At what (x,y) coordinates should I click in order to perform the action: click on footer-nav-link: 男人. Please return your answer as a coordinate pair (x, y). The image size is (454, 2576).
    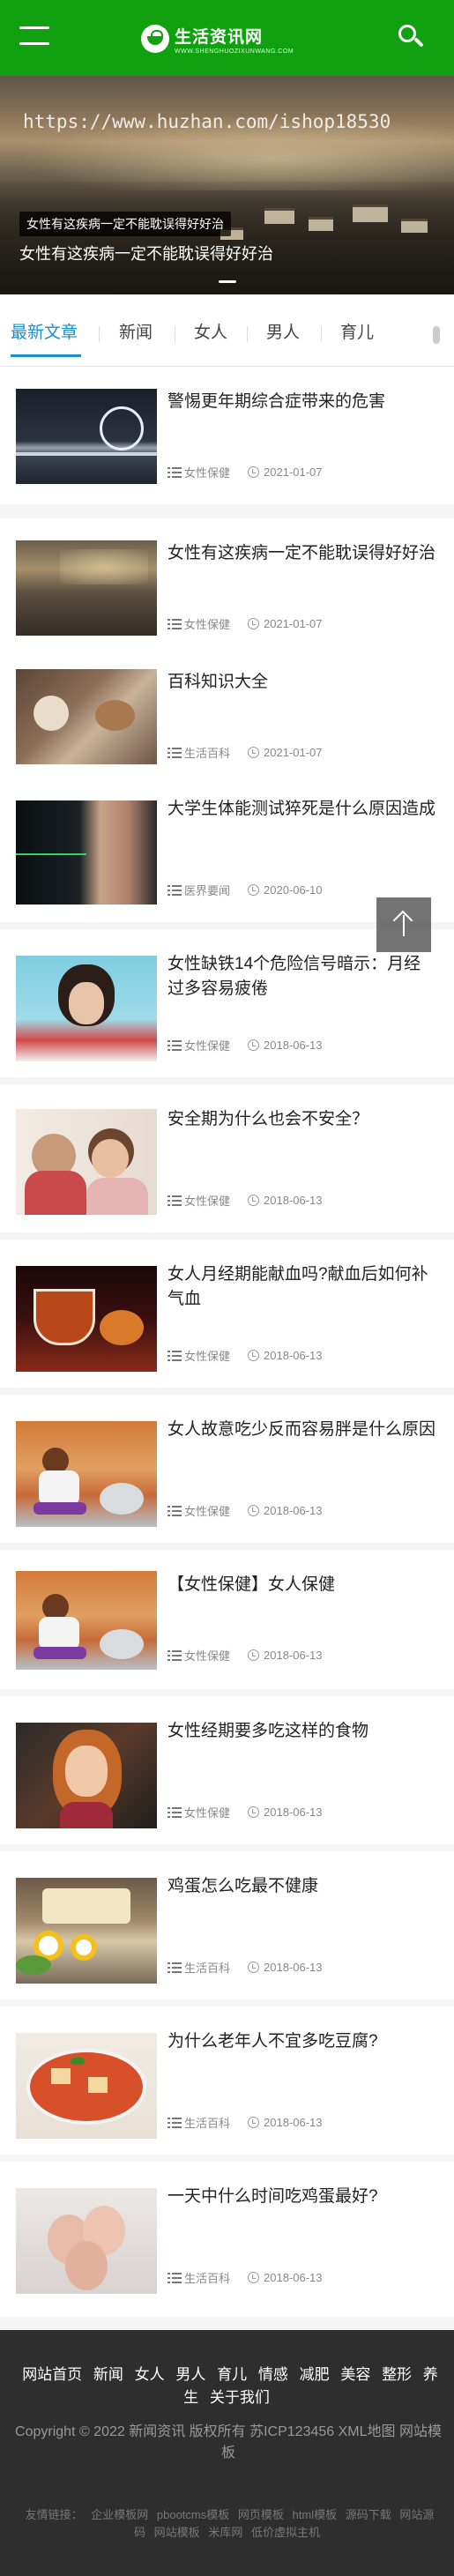
    Looking at the image, I should click on (190, 2375).